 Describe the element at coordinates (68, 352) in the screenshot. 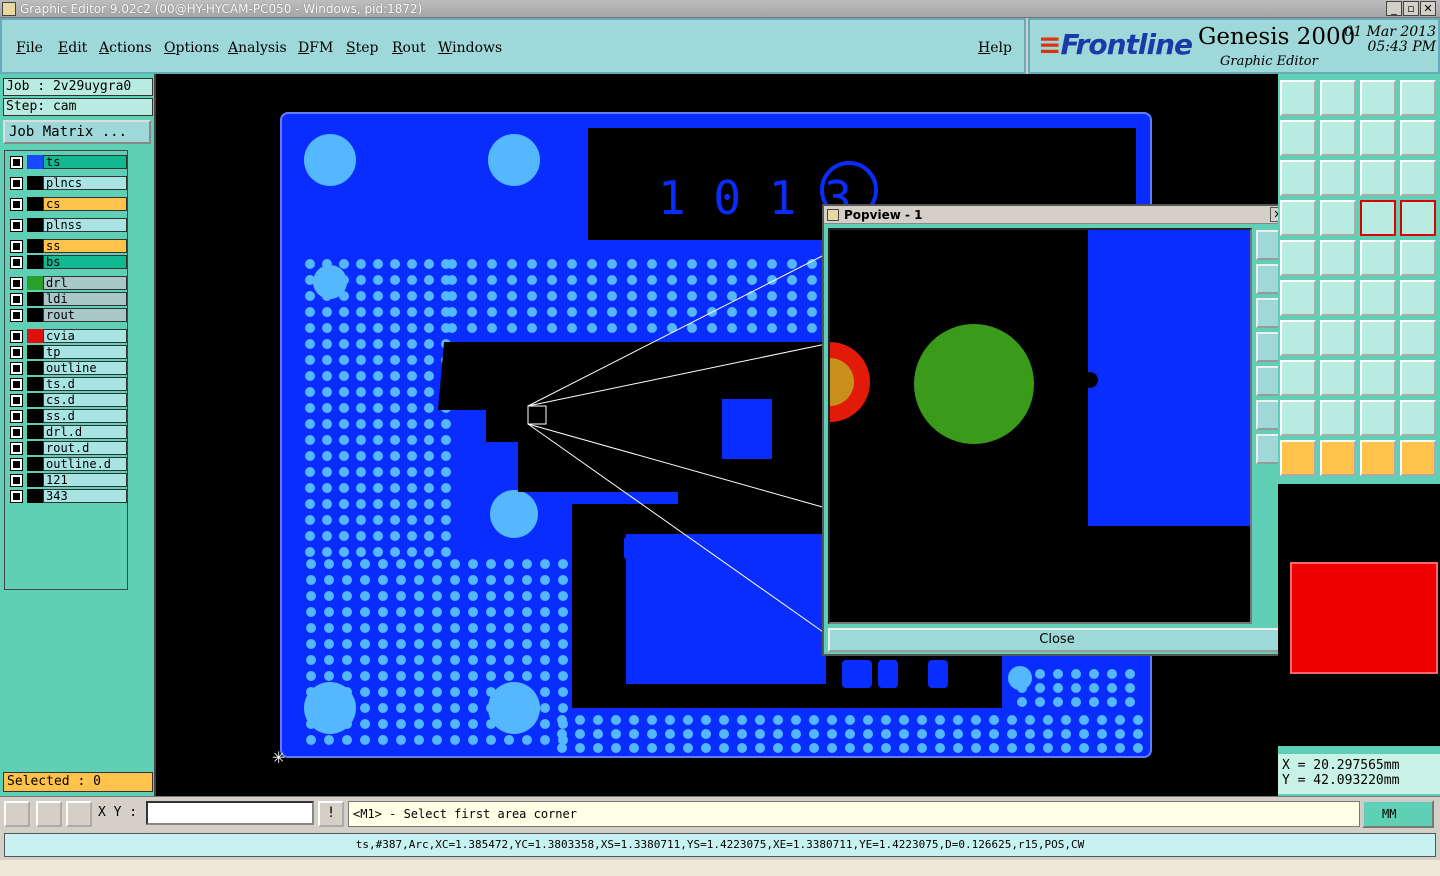

I see `layer-row-tp: tp` at that location.